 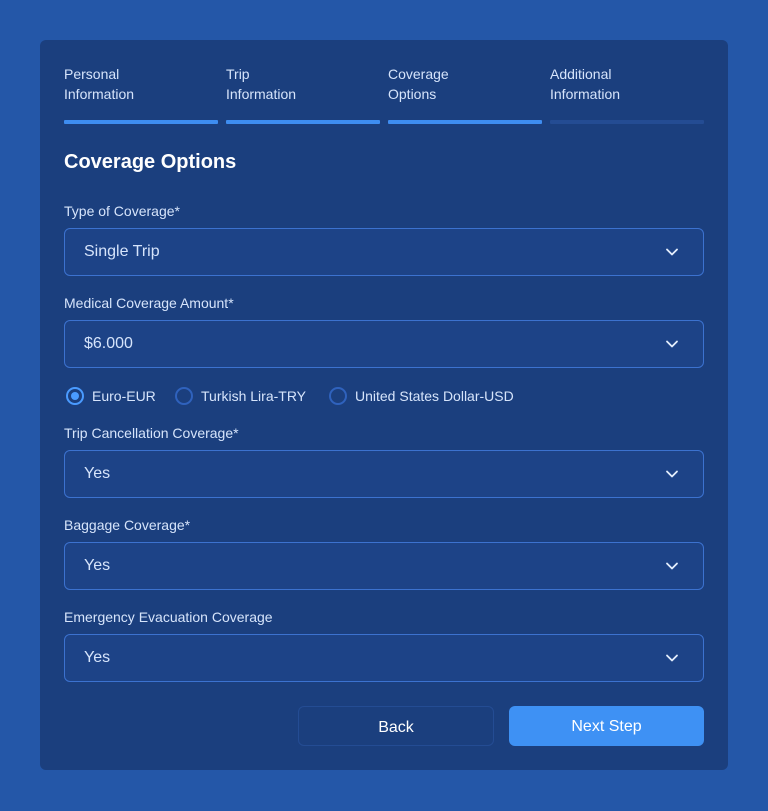 What do you see at coordinates (254, 396) in the screenshot?
I see `radio-label: Turkish Lira-TRY` at bounding box center [254, 396].